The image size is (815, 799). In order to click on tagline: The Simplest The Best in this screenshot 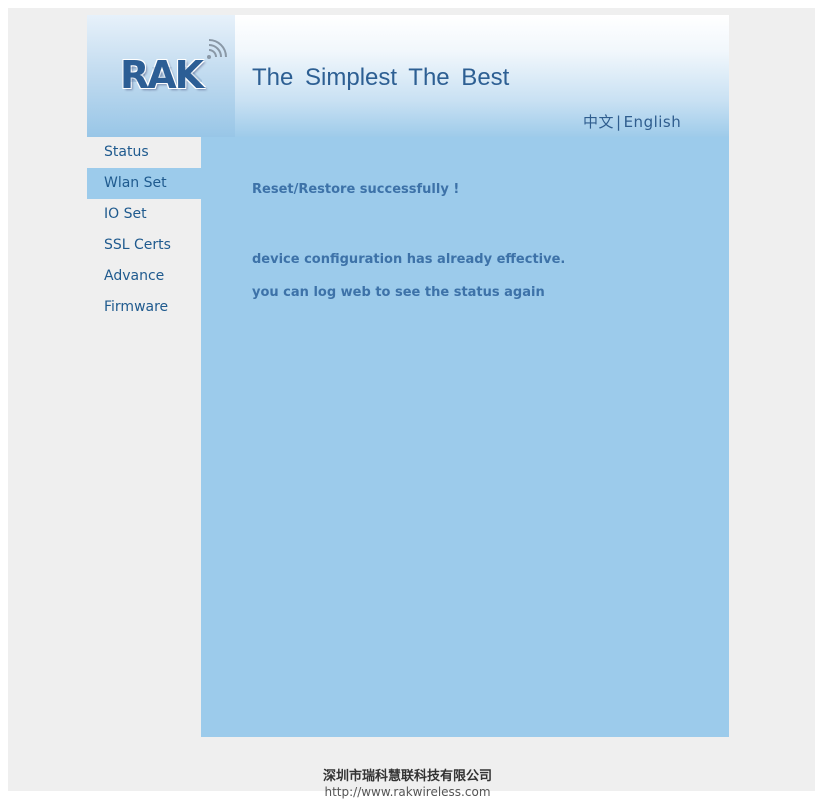, I will do `click(381, 77)`.